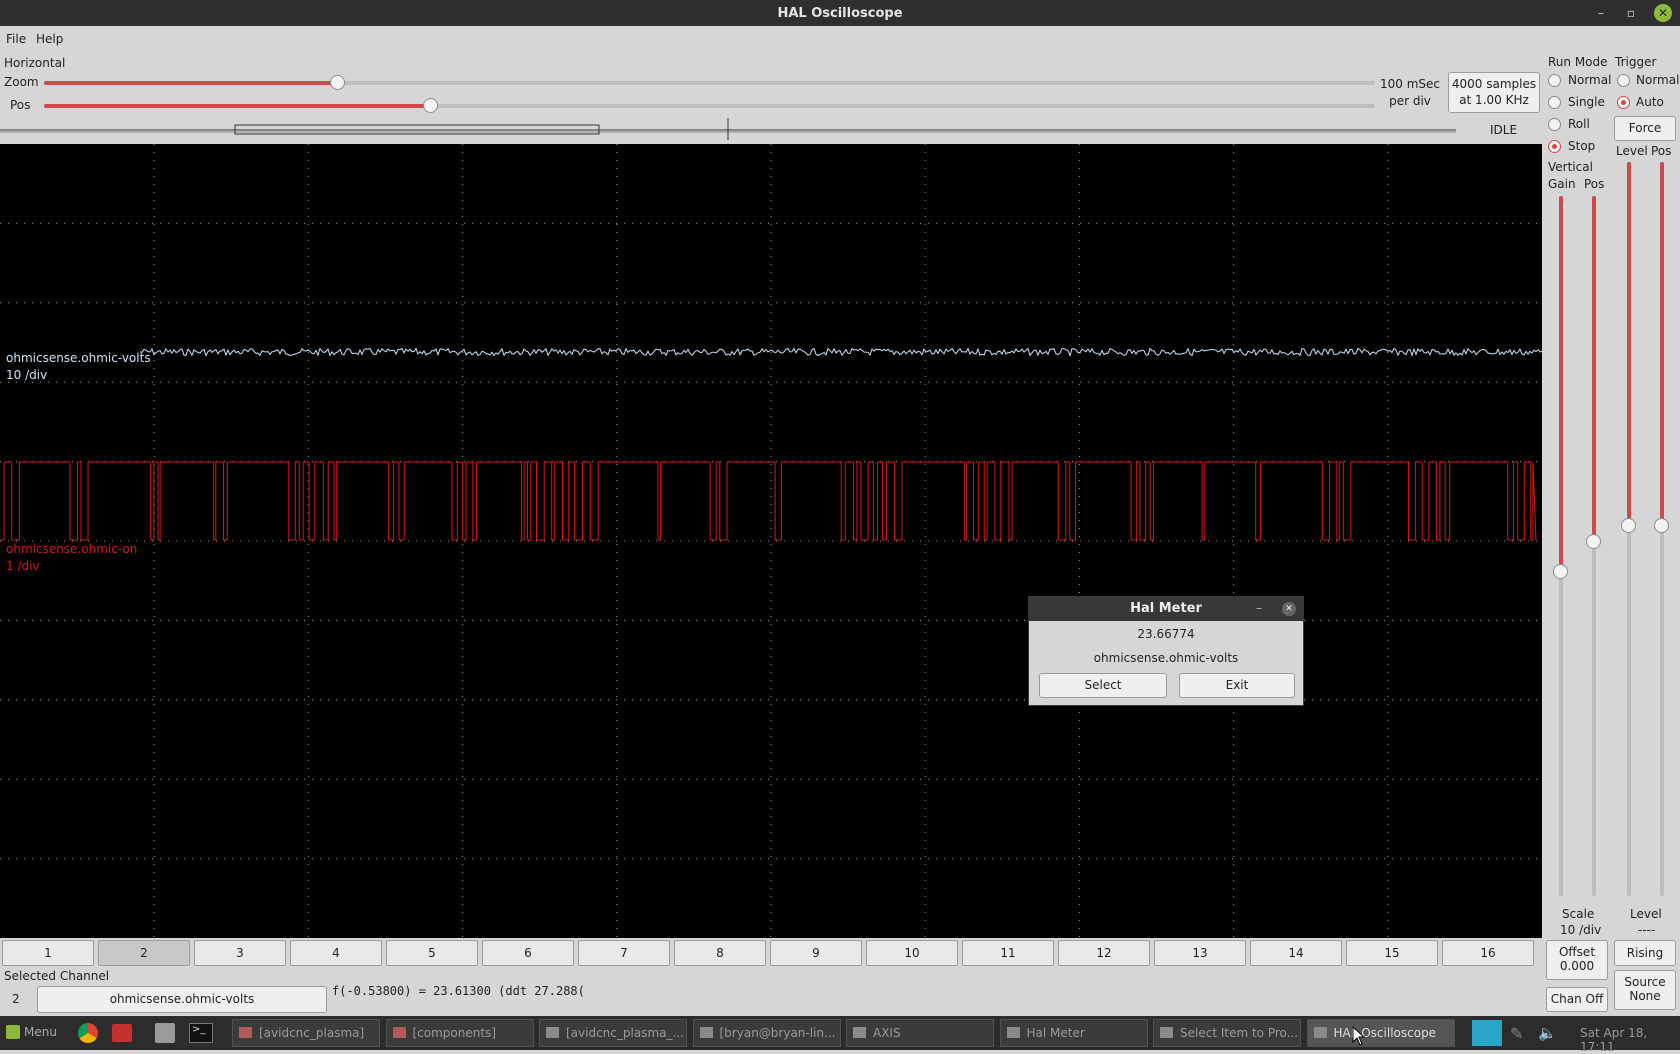 This screenshot has height=1054, width=1680. I want to click on run-mode-single-label: Single, so click(1586, 102).